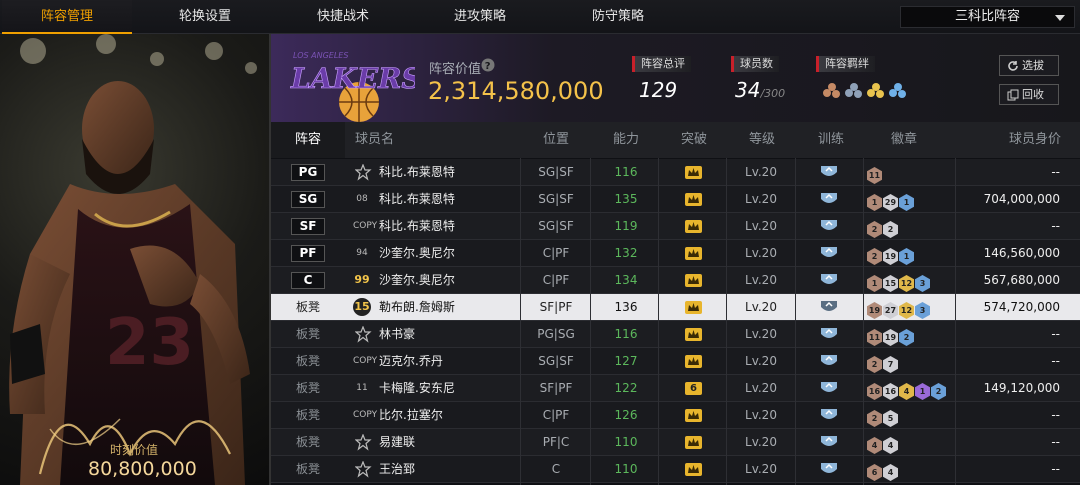 The height and width of the screenshot is (485, 1080). What do you see at coordinates (675, 334) in the screenshot?
I see `table-row: 板凳 林书豪 PG|SG 116 Lv.20 11 19 2 --` at bounding box center [675, 334].